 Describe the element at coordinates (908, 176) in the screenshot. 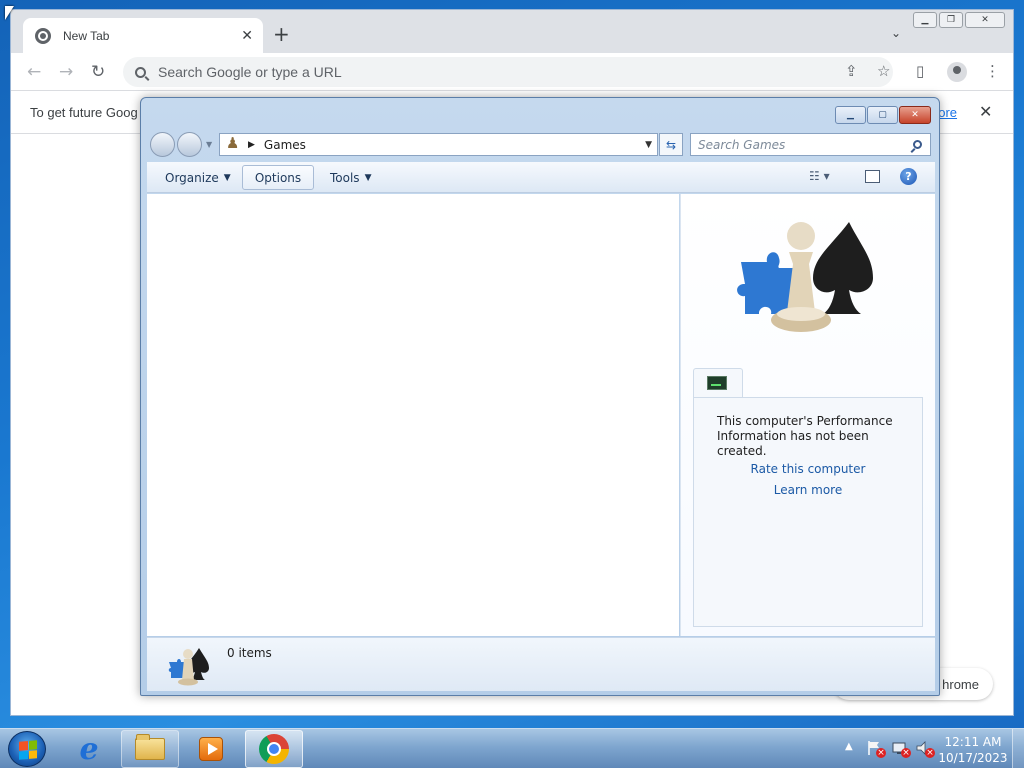

I see `help-icon: ?` at that location.